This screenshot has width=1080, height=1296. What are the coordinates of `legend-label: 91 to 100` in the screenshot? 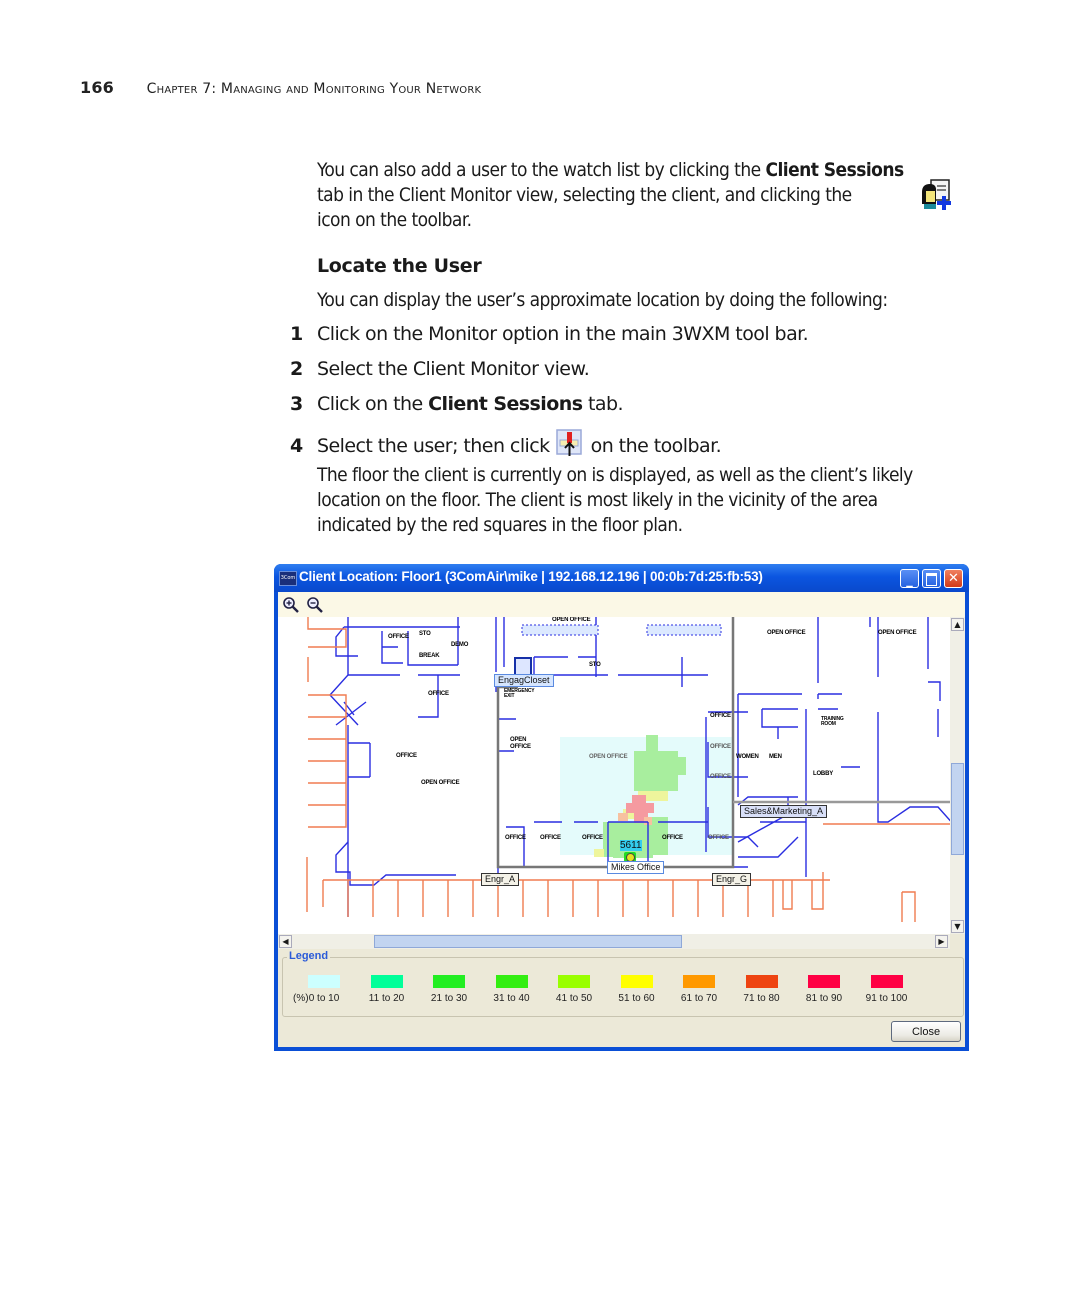 It's located at (886, 998).